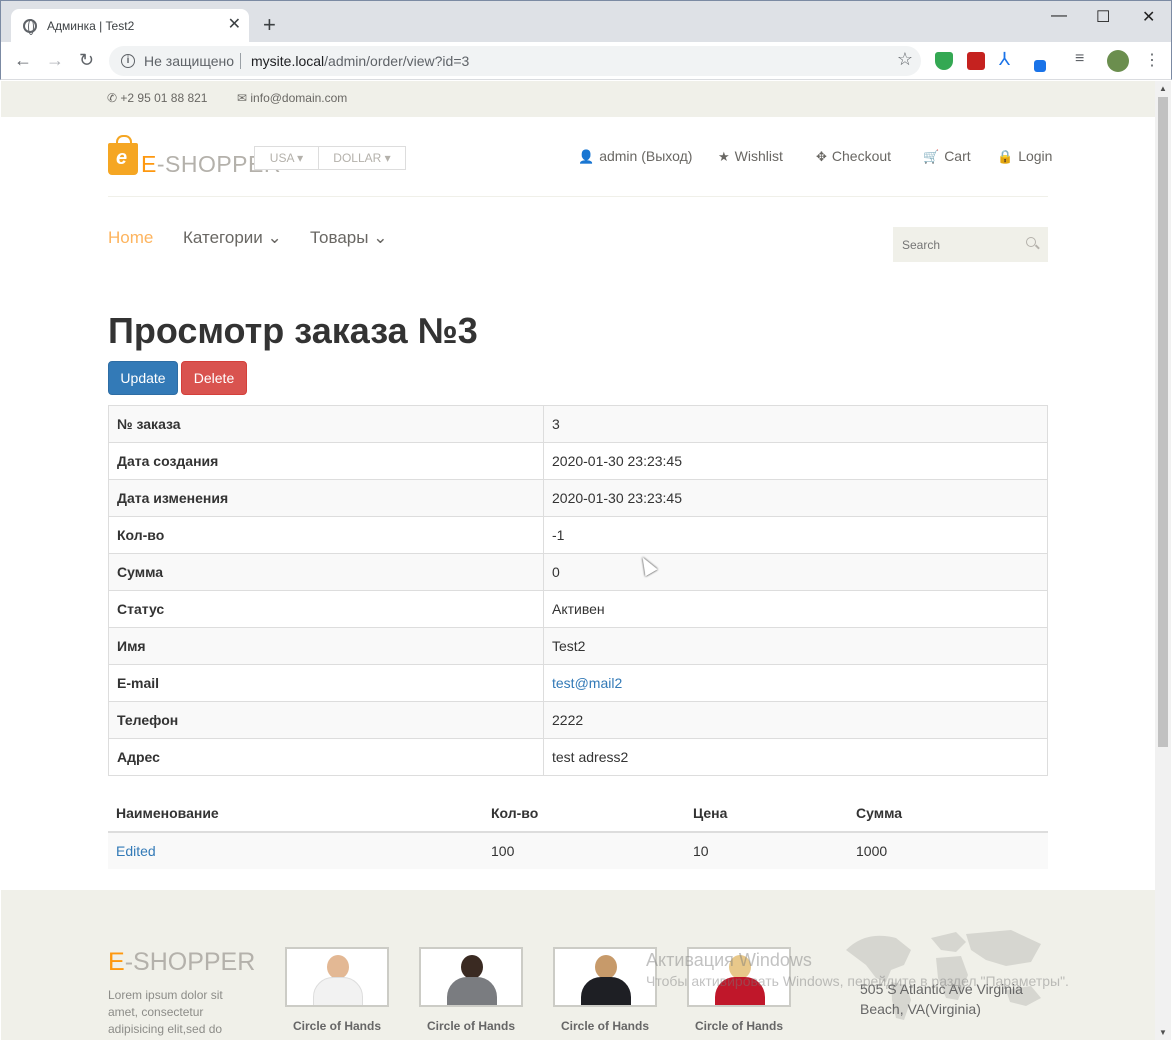 The width and height of the screenshot is (1172, 1040). I want to click on table-row: Адрес test adress2, so click(578, 757).